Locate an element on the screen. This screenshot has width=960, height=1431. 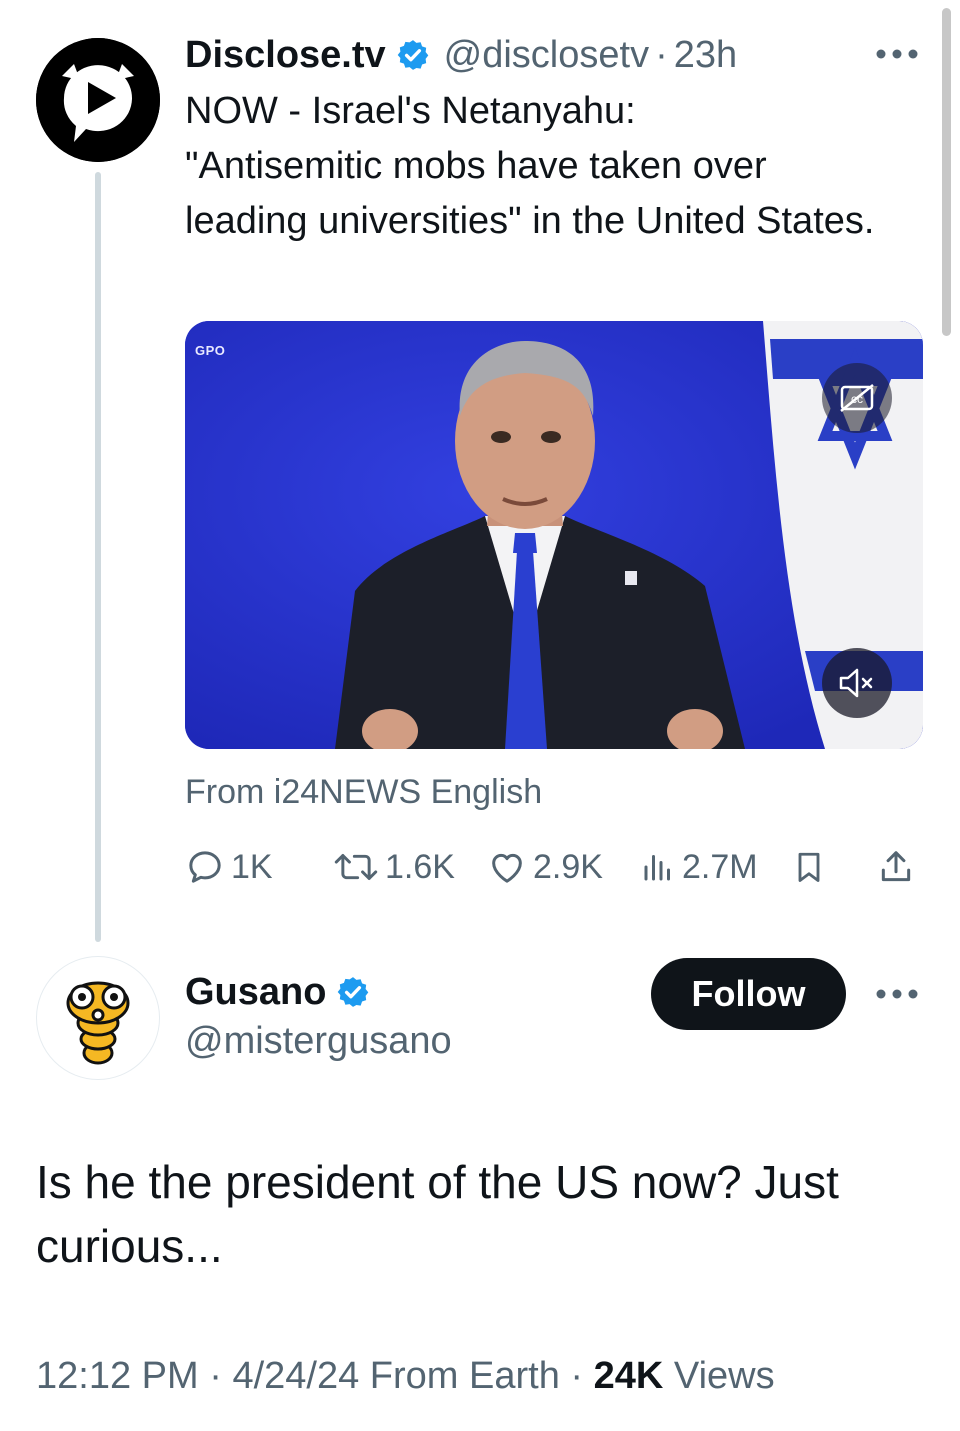
tweet-date: 4/24/24 is located at coordinates (295, 1376).